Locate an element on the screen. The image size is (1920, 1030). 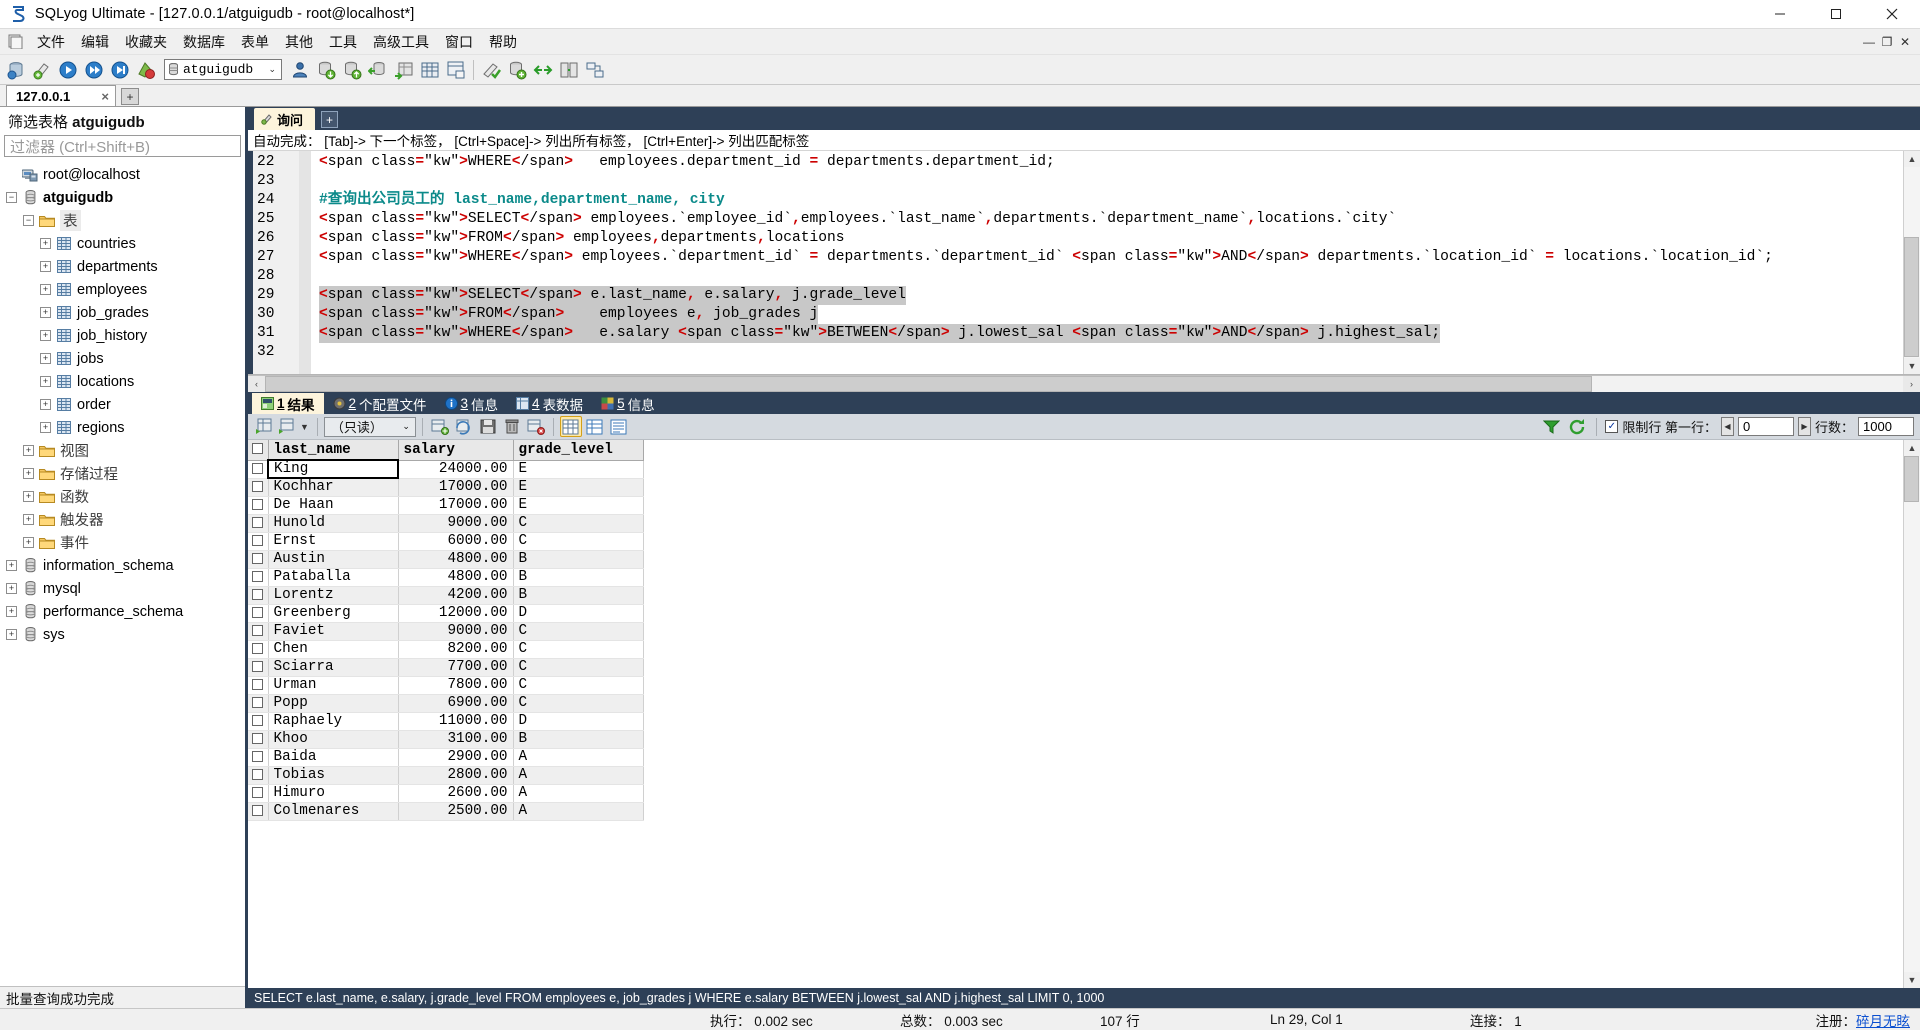
refresh-icon is located at coordinates (1577, 426).